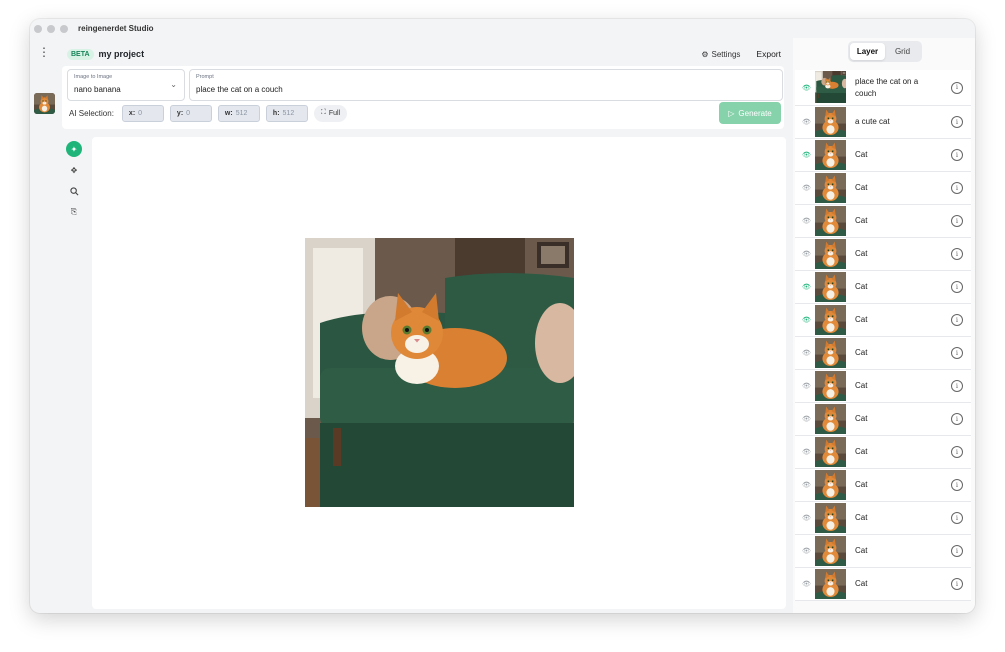 Image resolution: width=1005 pixels, height=652 pixels. Describe the element at coordinates (330, 113) in the screenshot. I see `full-selection-button: ⛶ Full` at that location.